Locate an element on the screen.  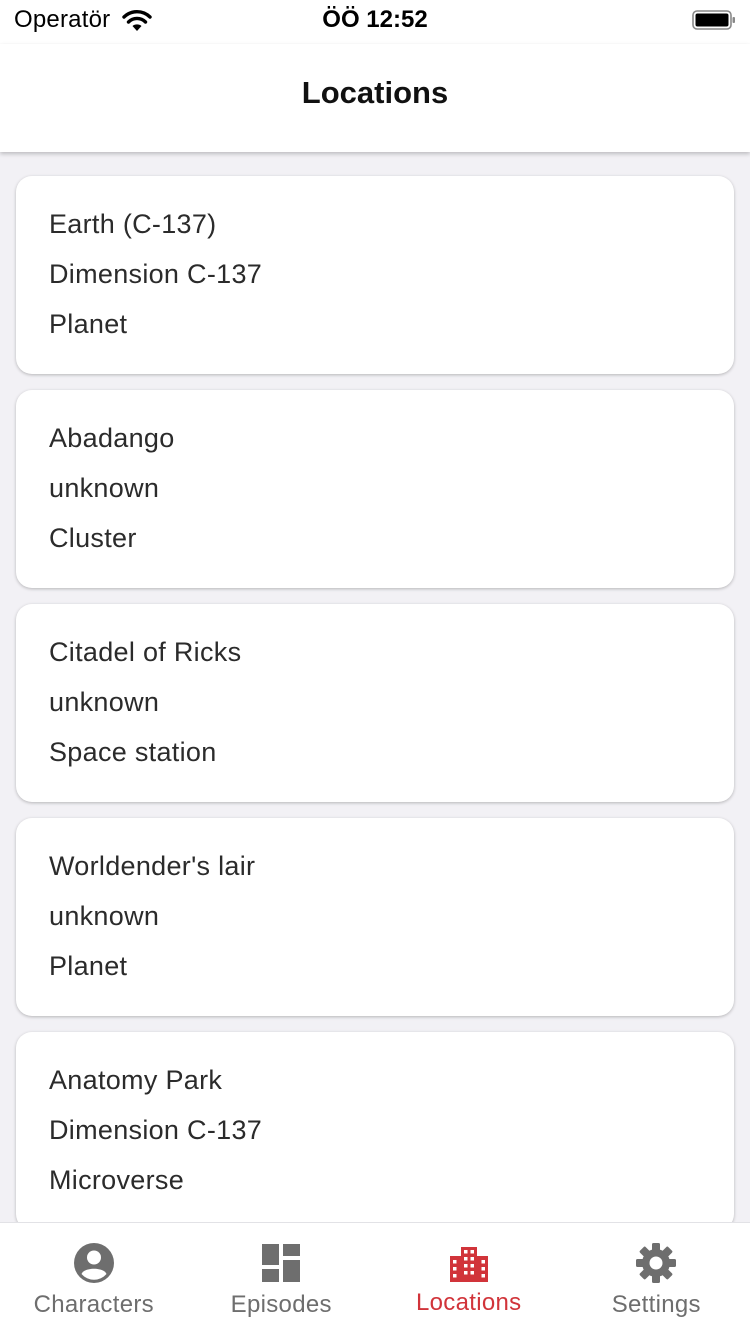
location-card: Worldender's lair unknown Planet is located at coordinates (375, 917).